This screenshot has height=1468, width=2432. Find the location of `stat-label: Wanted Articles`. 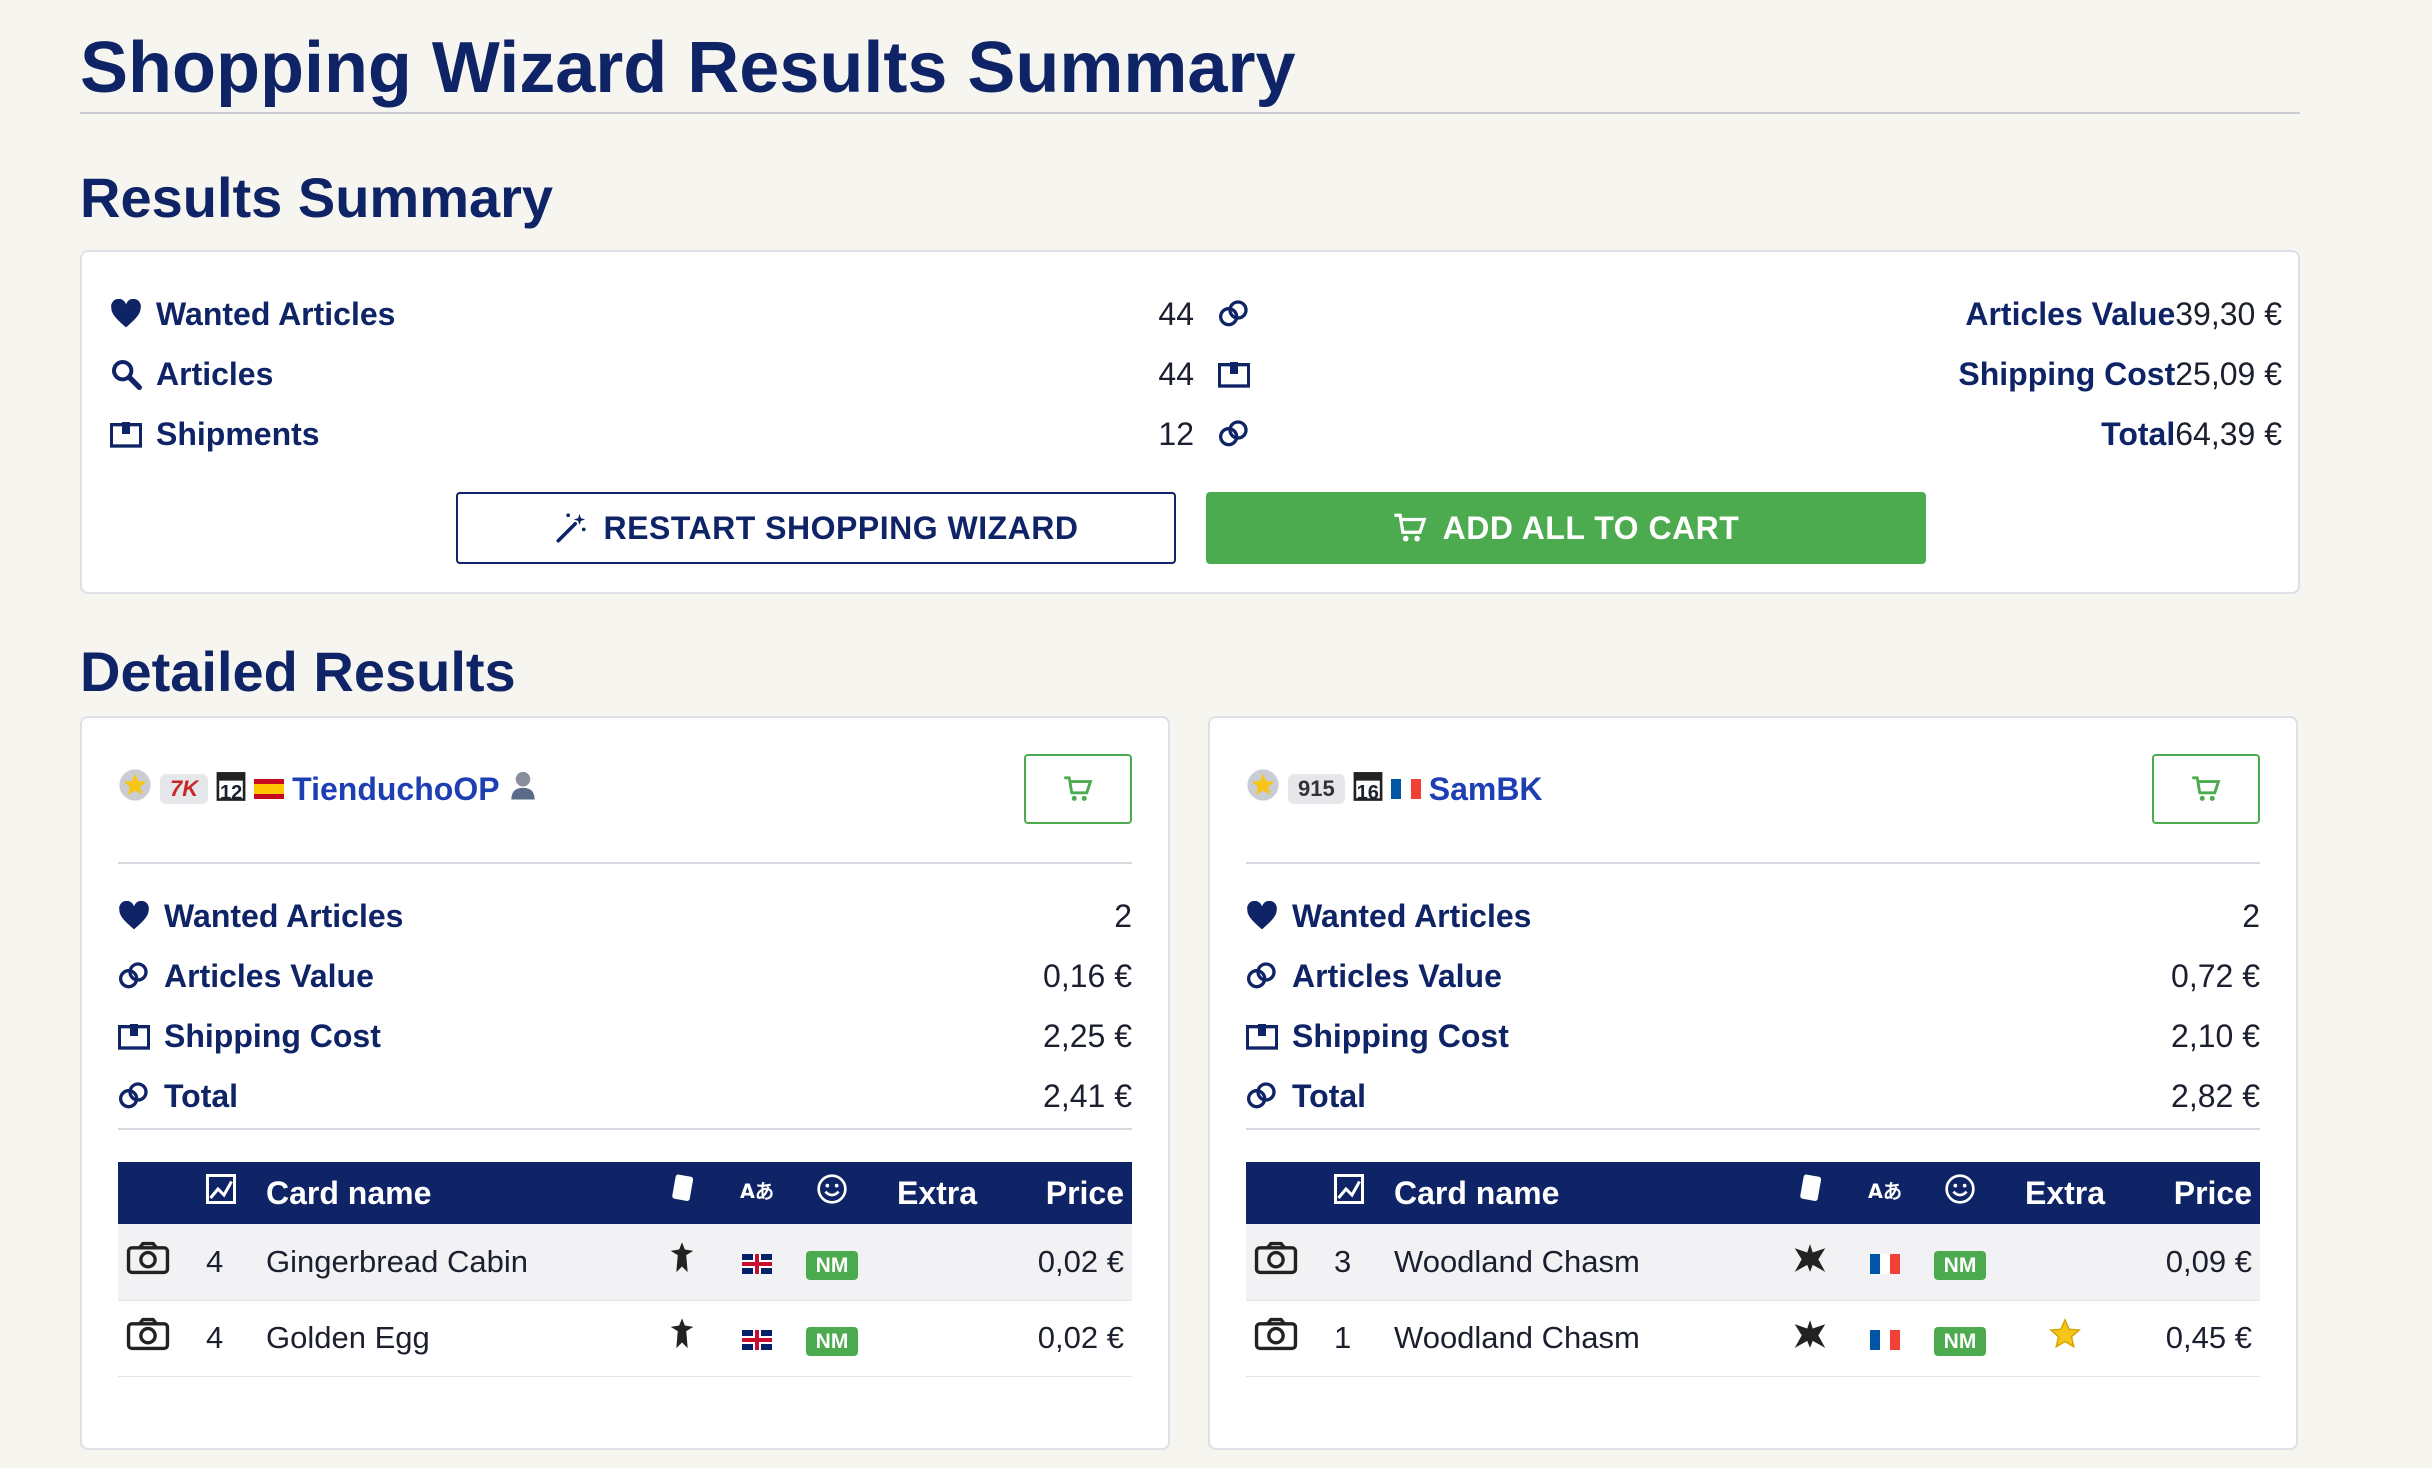

stat-label: Wanted Articles is located at coordinates (284, 915).